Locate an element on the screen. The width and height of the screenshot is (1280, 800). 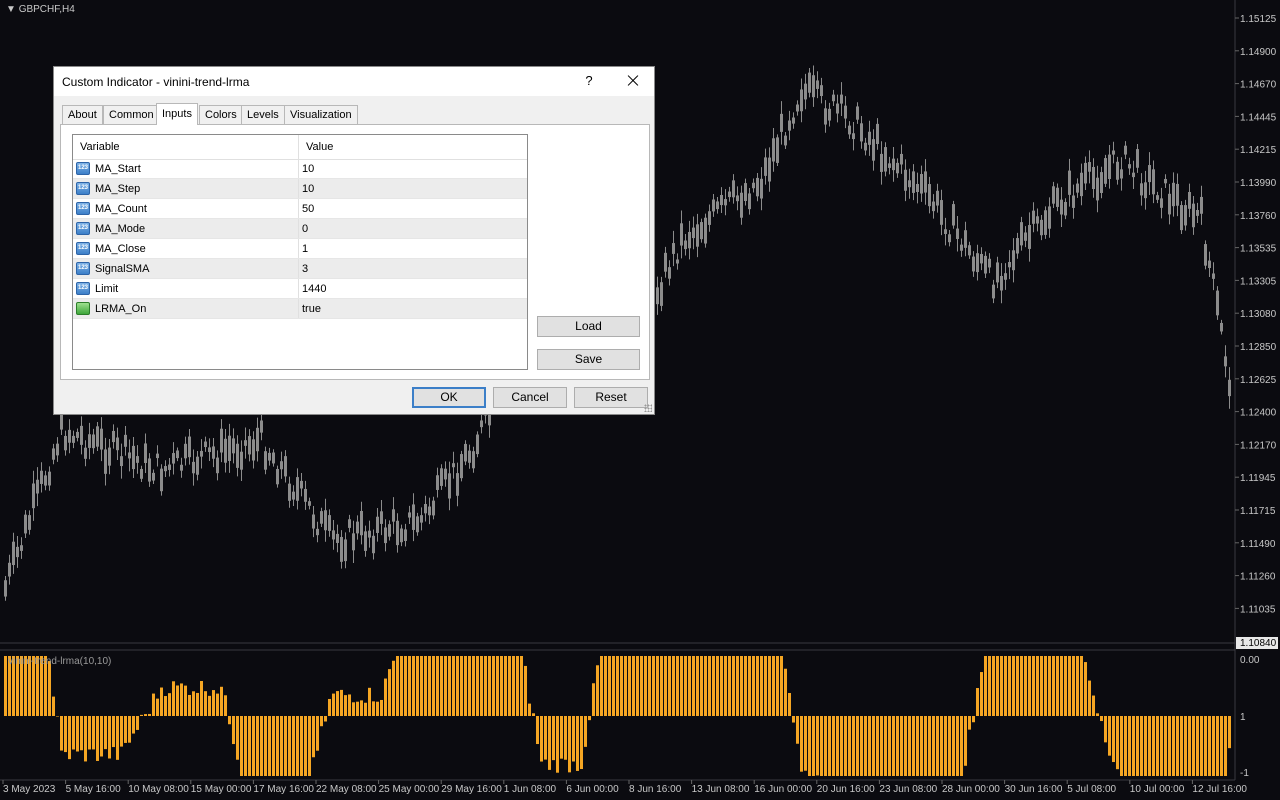
input-row-ma-mode: 123 MA_Mode 0 is located at coordinates (300, 229).